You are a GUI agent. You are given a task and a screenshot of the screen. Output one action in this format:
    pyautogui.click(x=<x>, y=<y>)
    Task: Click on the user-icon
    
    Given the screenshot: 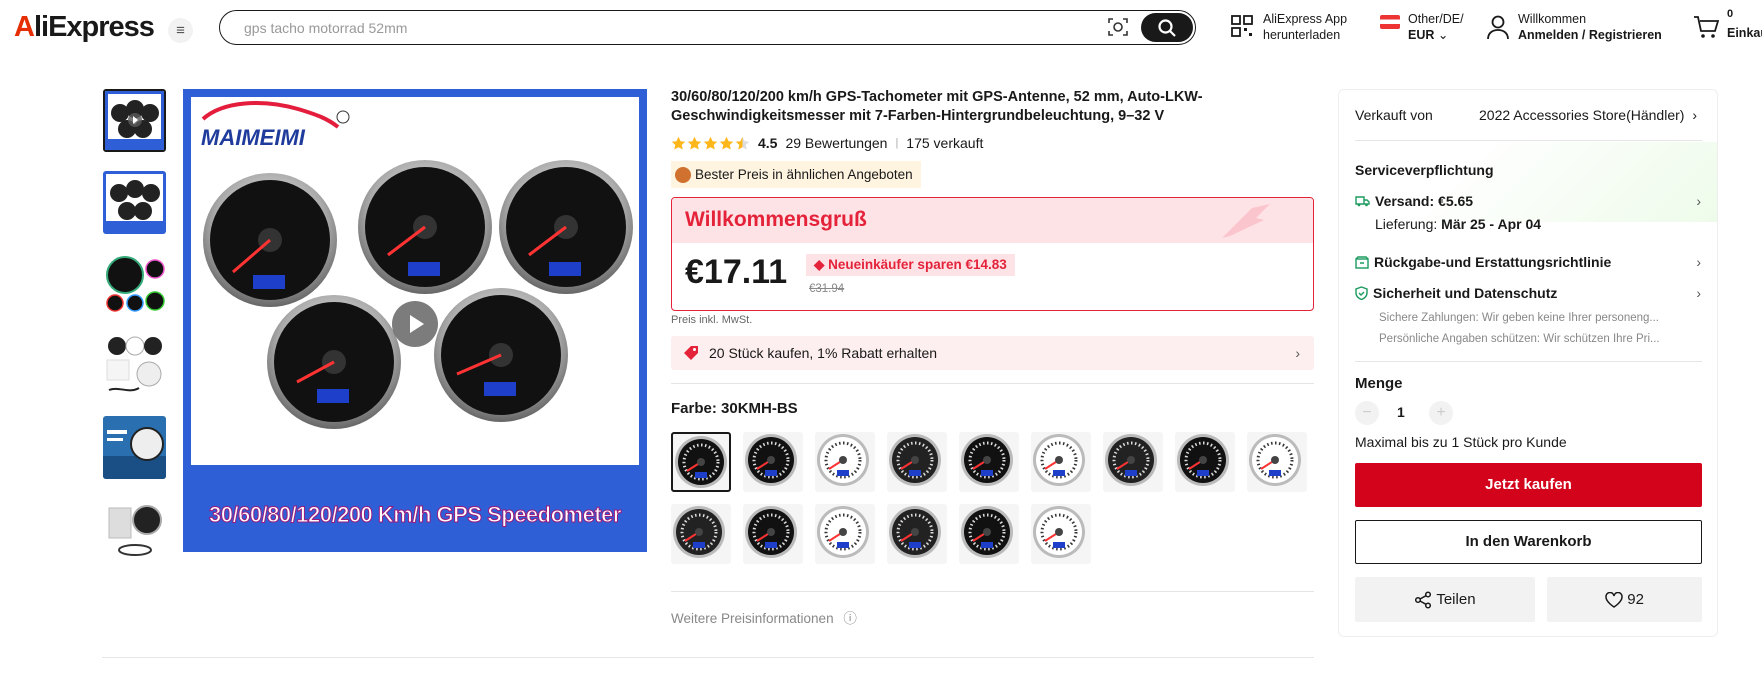 What is the action you would take?
    pyautogui.click(x=1498, y=27)
    